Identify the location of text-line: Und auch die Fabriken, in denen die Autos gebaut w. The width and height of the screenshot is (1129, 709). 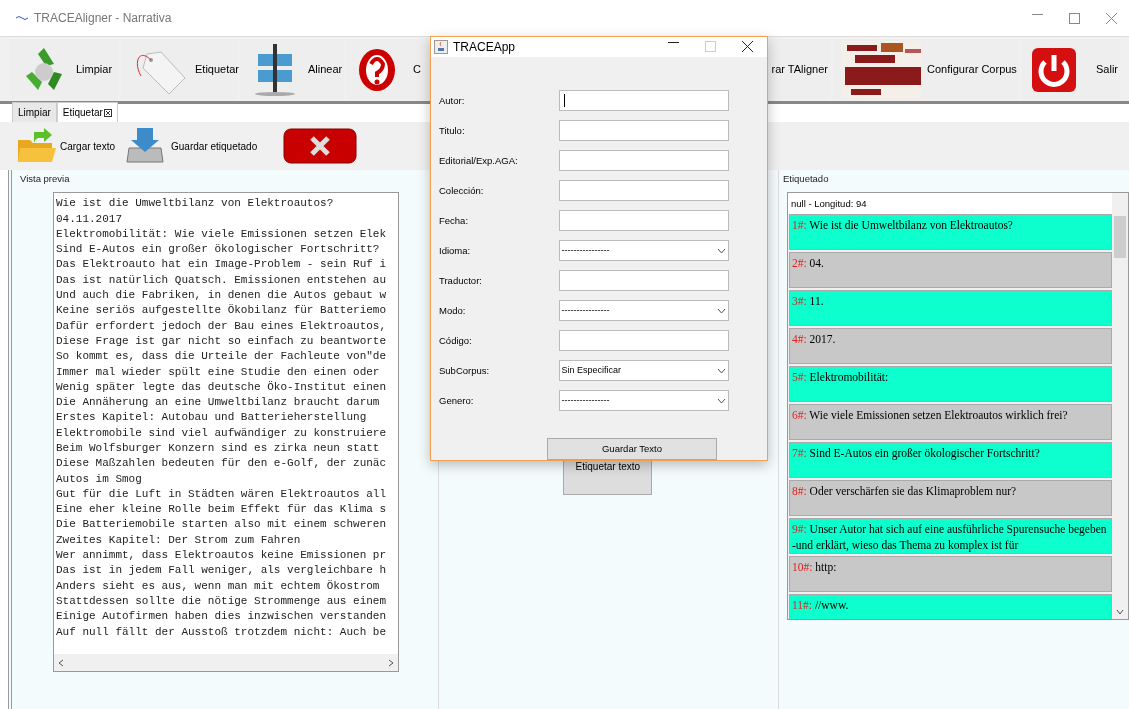
(222, 296).